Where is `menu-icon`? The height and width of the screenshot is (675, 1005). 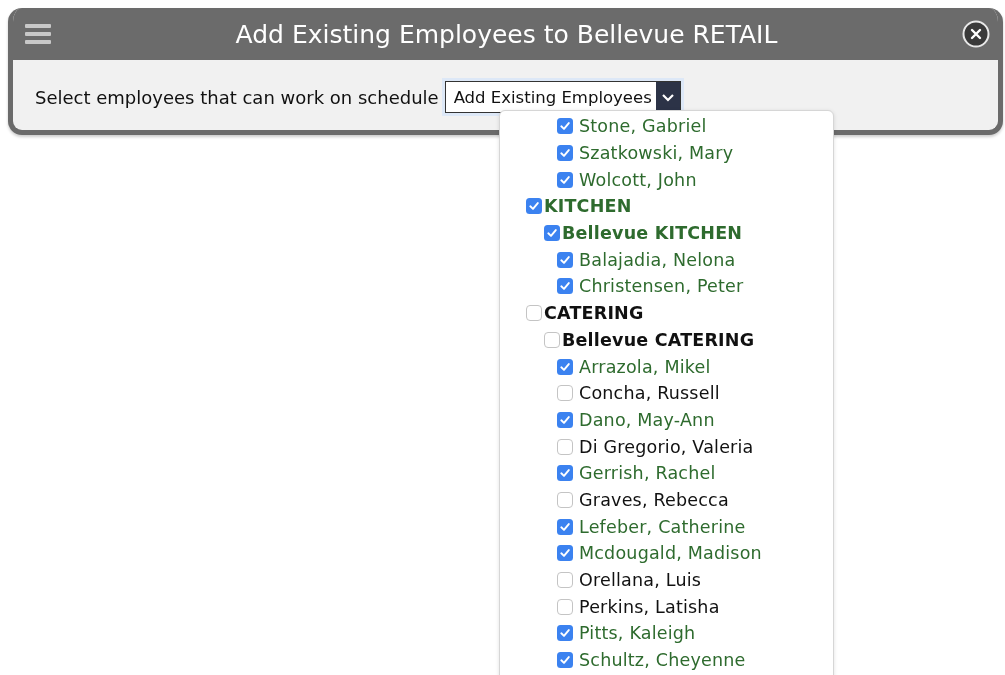
menu-icon is located at coordinates (38, 34).